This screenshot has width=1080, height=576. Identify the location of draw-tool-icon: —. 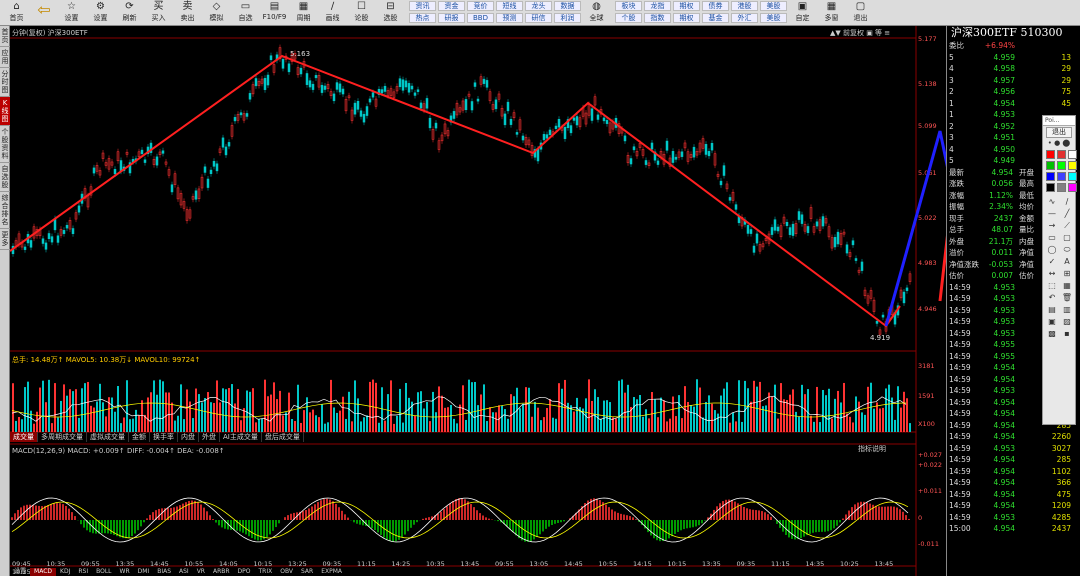
(1052, 213).